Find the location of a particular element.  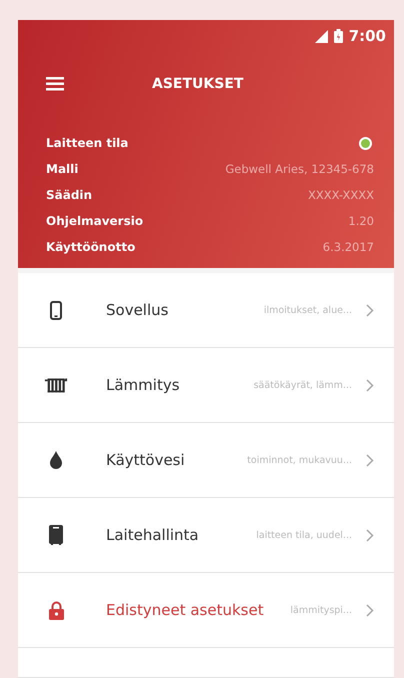

battery-icon is located at coordinates (338, 36).